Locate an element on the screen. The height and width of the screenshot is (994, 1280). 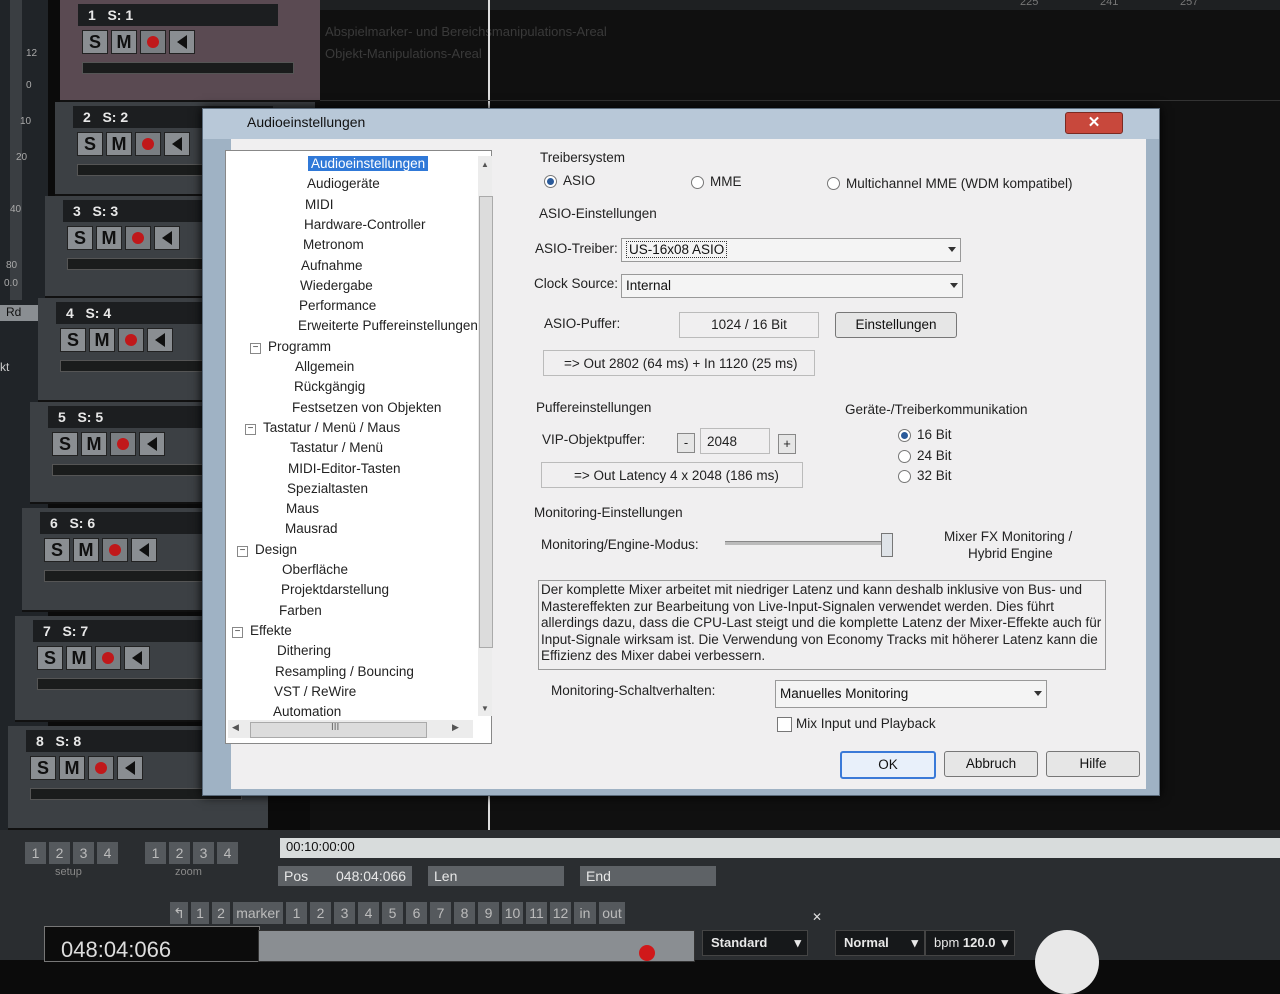
tree-item: Audioeinstellungen is located at coordinates (368, 163).